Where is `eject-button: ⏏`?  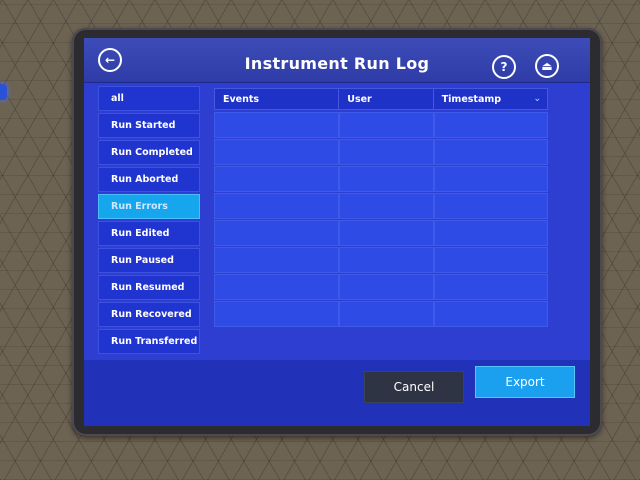
eject-button: ⏏ is located at coordinates (547, 66).